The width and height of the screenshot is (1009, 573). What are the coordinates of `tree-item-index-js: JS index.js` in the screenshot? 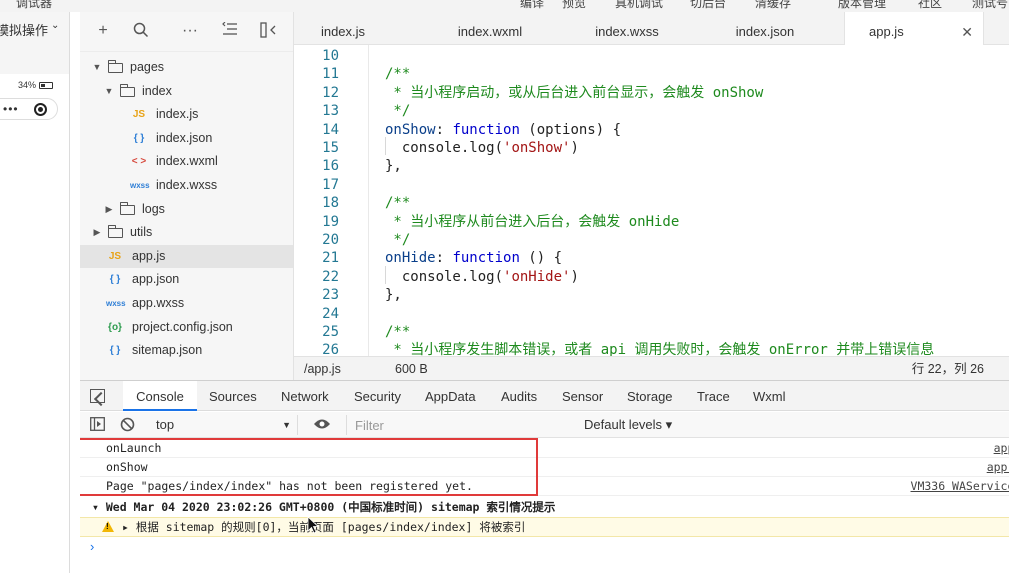 It's located at (186, 114).